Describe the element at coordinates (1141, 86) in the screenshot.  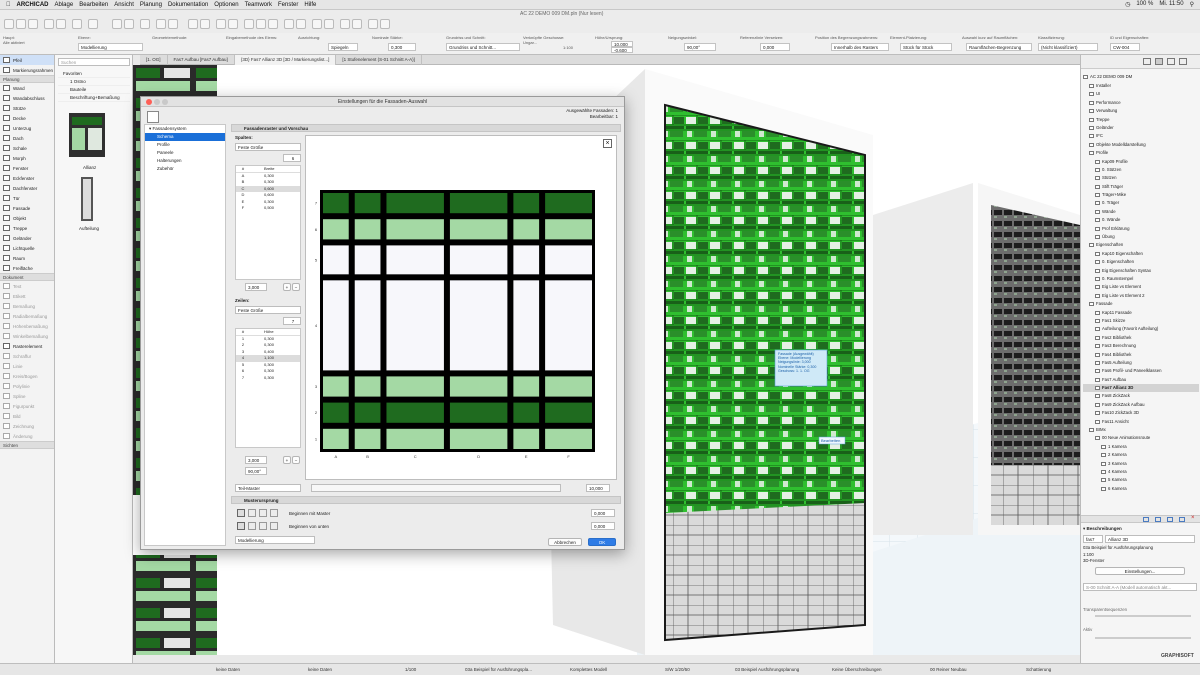
I see `navigator-item: Installer` at that location.